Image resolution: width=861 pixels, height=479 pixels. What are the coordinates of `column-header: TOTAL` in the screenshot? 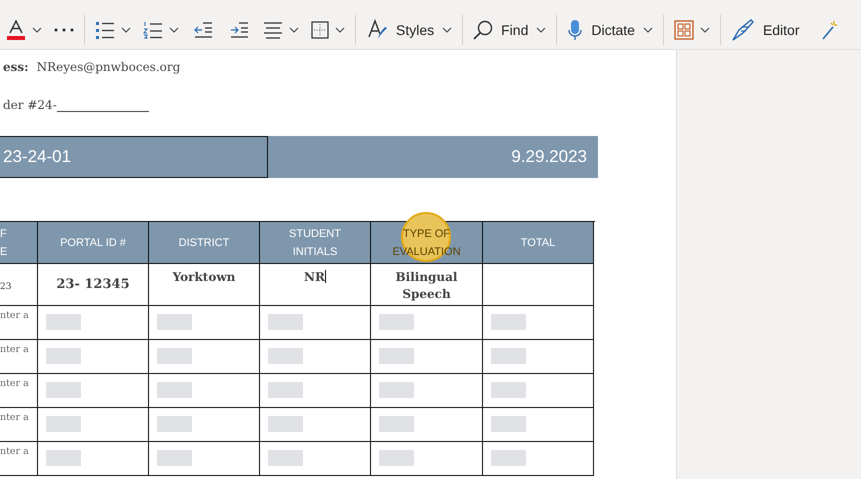 It's located at (538, 243).